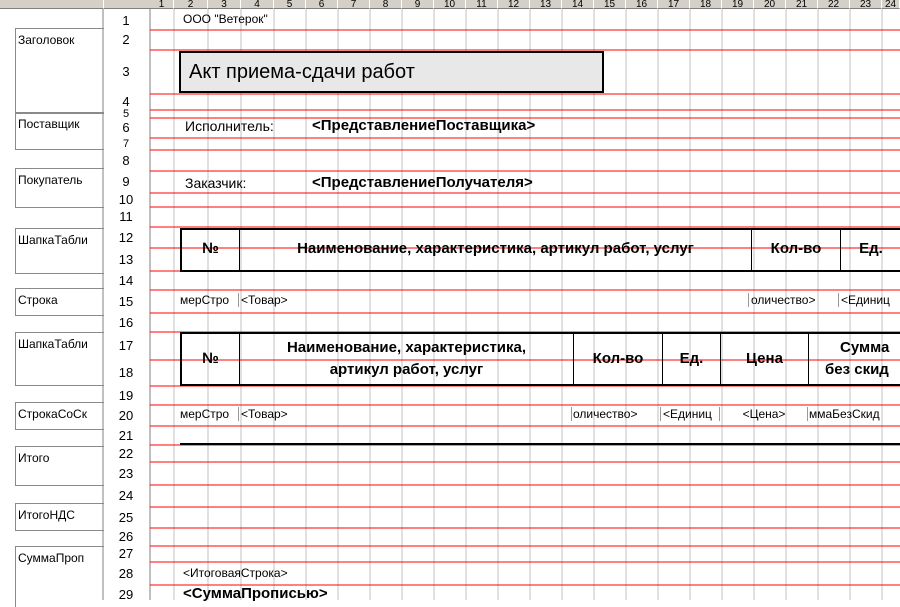  What do you see at coordinates (617, 414) in the screenshot?
I see `row20-qty: оличество>` at bounding box center [617, 414].